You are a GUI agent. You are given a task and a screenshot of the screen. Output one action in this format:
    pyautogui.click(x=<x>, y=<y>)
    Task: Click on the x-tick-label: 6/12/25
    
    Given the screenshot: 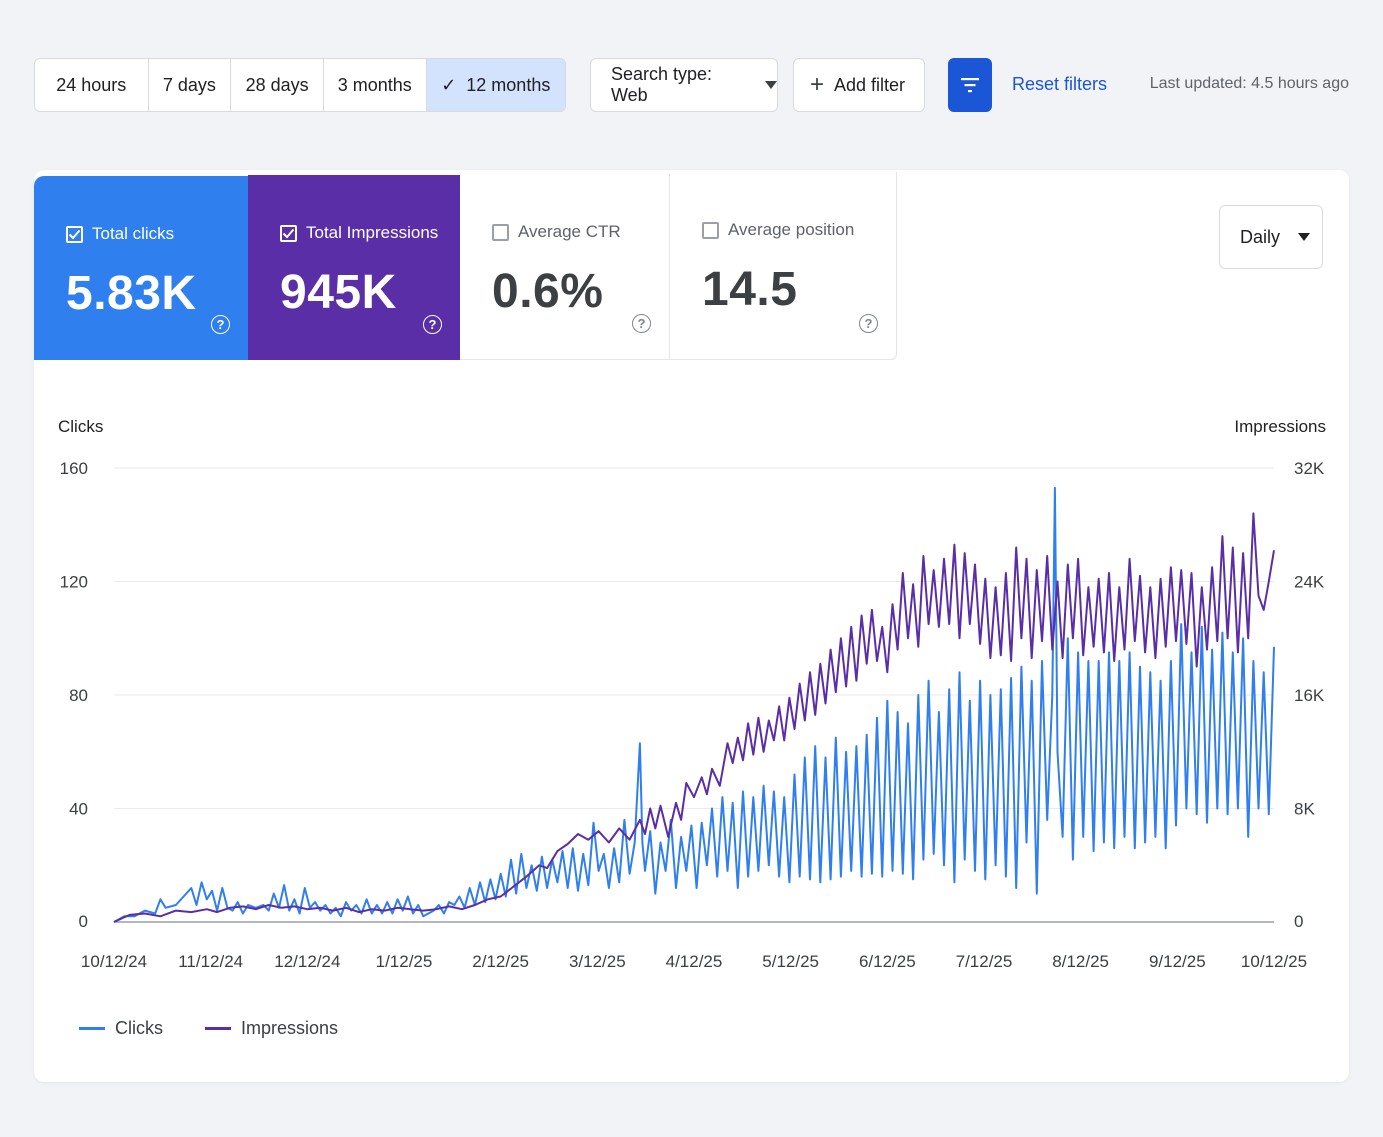 What is the action you would take?
    pyautogui.click(x=887, y=961)
    